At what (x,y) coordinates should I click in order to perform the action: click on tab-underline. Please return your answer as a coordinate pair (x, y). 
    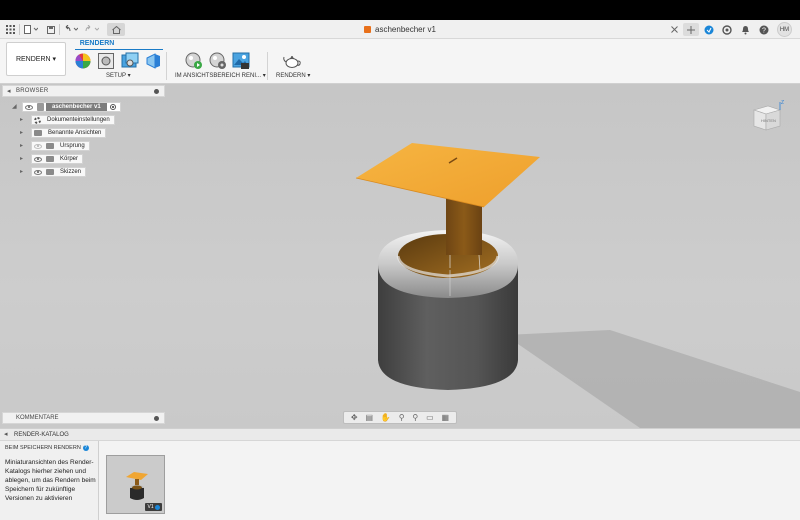
    Looking at the image, I should click on (119, 49).